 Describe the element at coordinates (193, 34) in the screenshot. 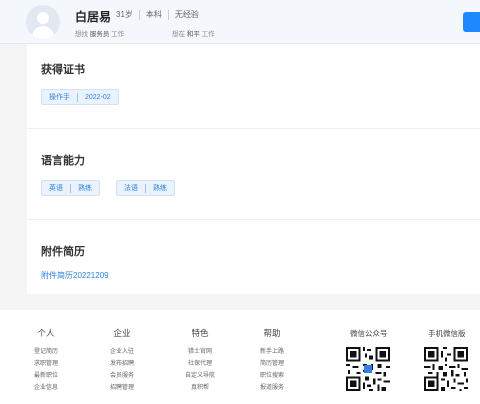

I see `desired-location: 想在 和平 工作` at that location.